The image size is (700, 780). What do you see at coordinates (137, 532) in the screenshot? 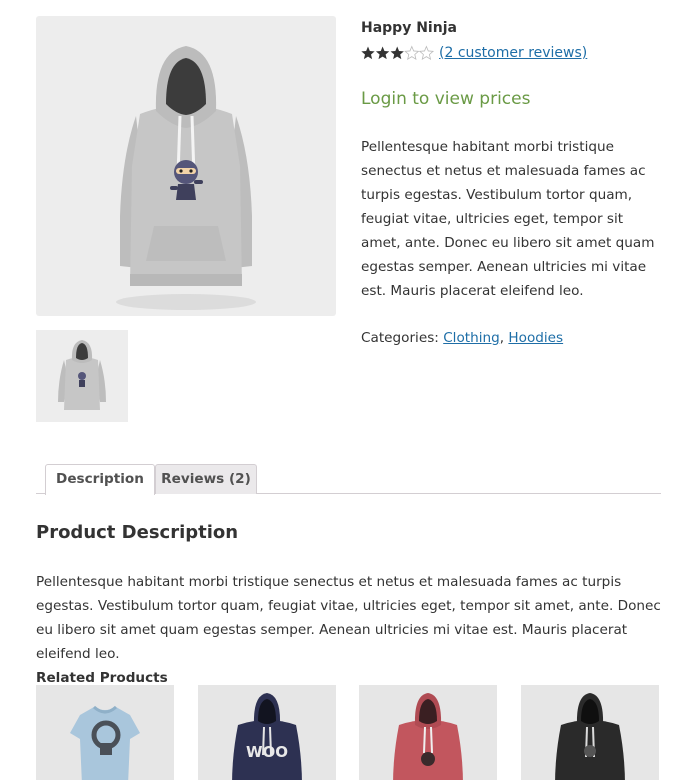
I see `product-description-heading: Product Description` at bounding box center [137, 532].